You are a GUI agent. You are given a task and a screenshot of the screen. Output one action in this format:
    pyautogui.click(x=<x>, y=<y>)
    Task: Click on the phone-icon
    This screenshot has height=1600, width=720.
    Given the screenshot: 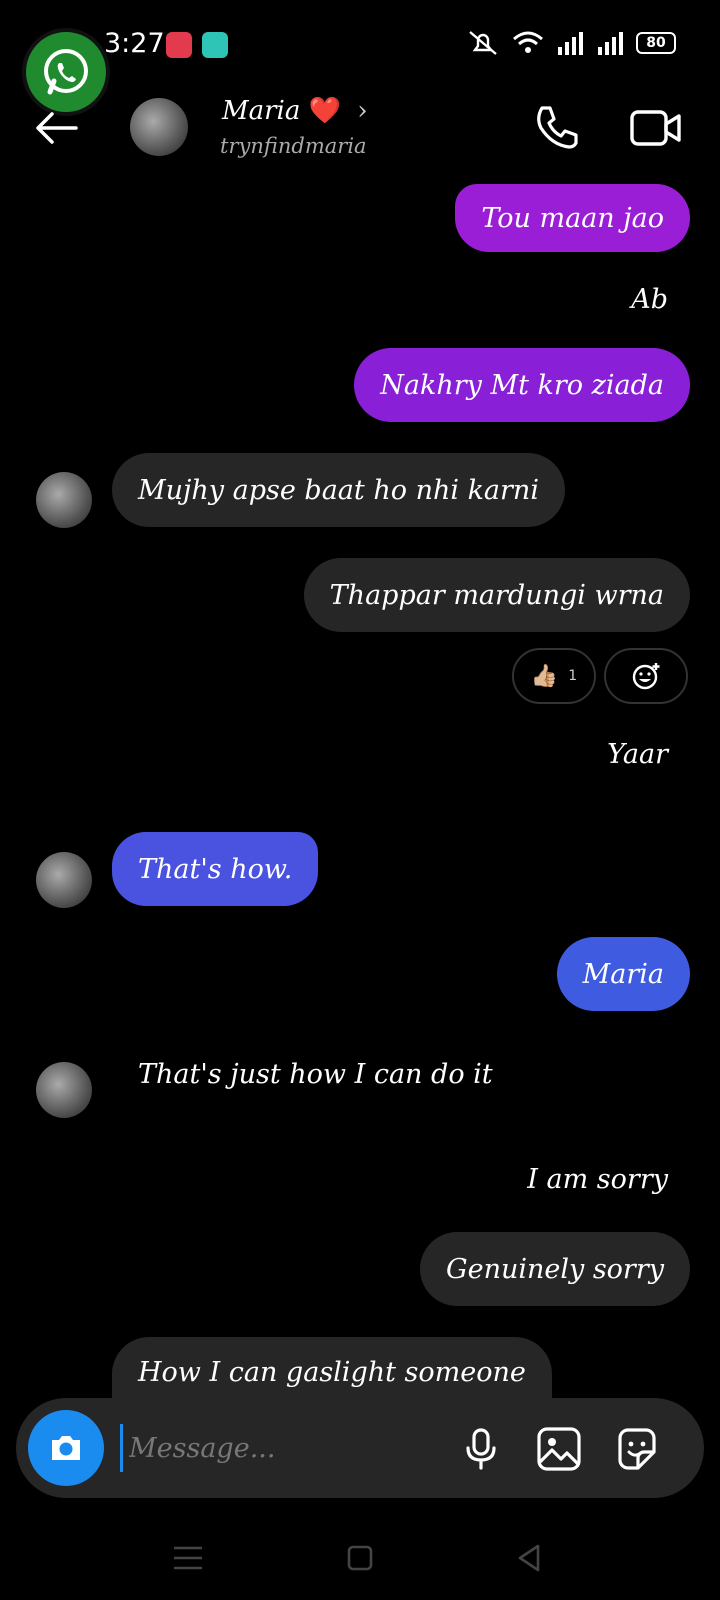 What is the action you would take?
    pyautogui.click(x=556, y=128)
    